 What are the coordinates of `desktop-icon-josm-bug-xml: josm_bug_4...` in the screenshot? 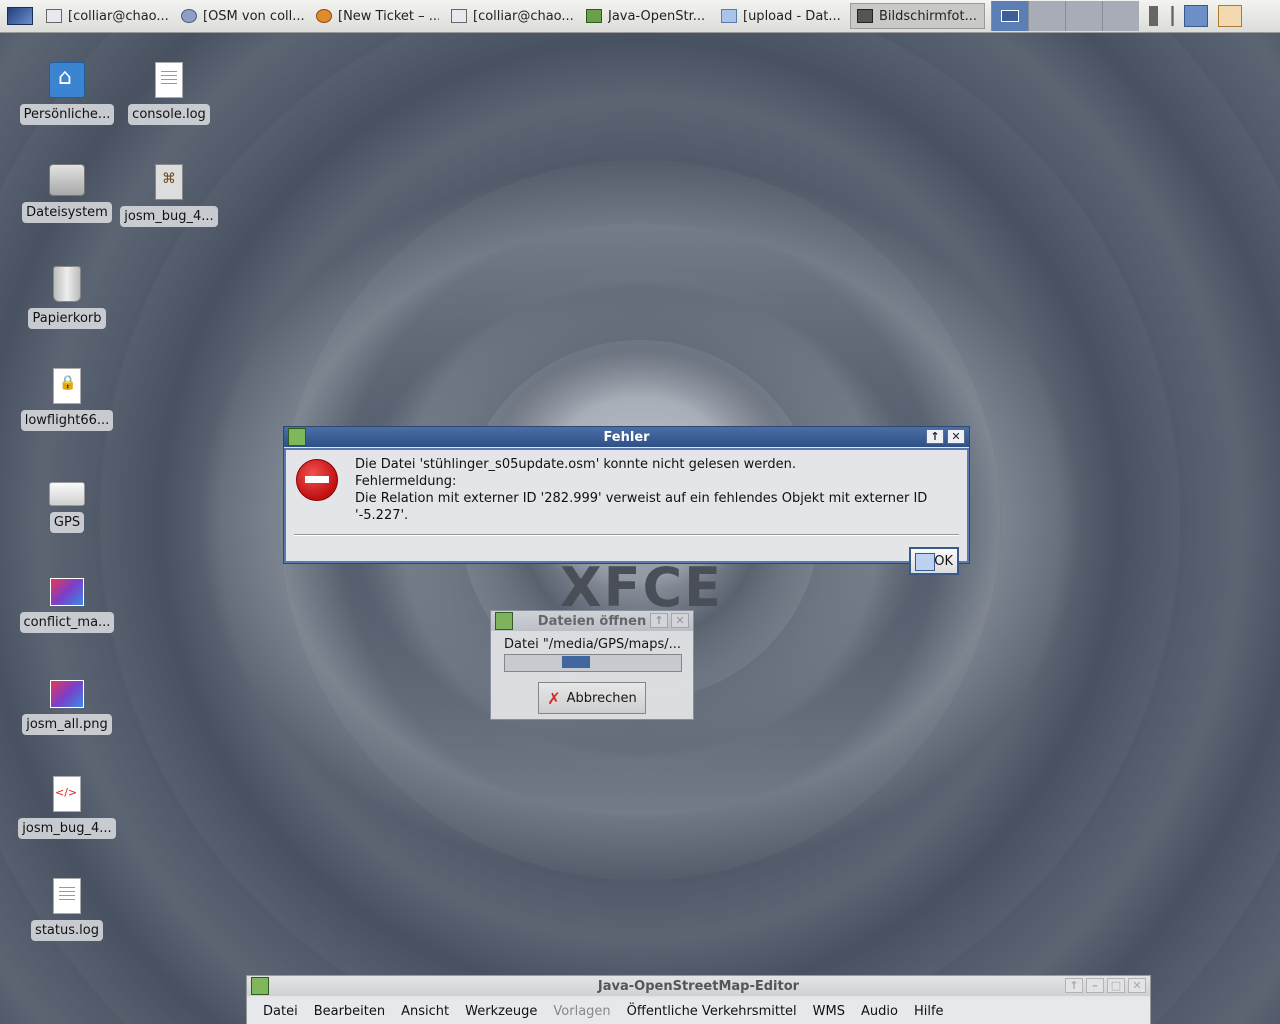 It's located at (67, 807).